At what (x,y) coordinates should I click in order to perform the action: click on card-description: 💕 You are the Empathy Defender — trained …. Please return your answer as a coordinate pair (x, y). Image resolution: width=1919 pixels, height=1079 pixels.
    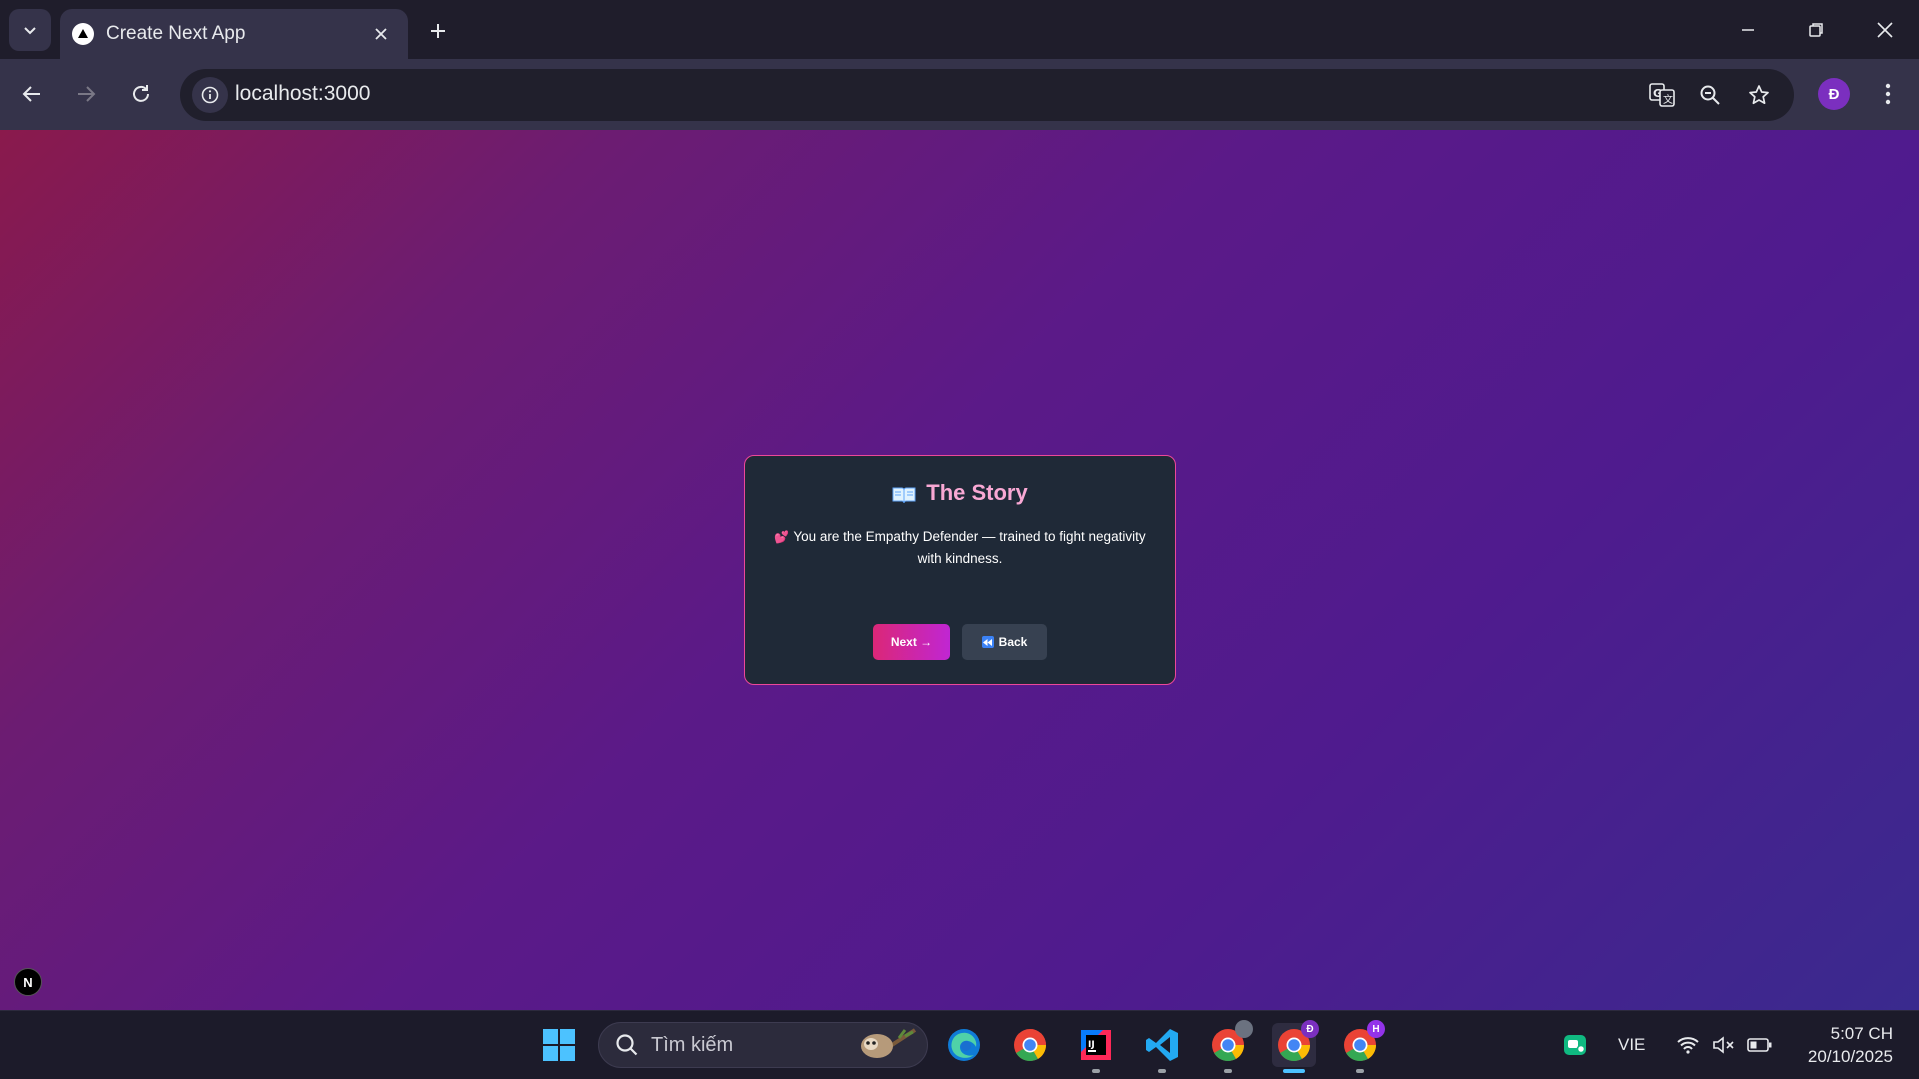
    Looking at the image, I should click on (960, 547).